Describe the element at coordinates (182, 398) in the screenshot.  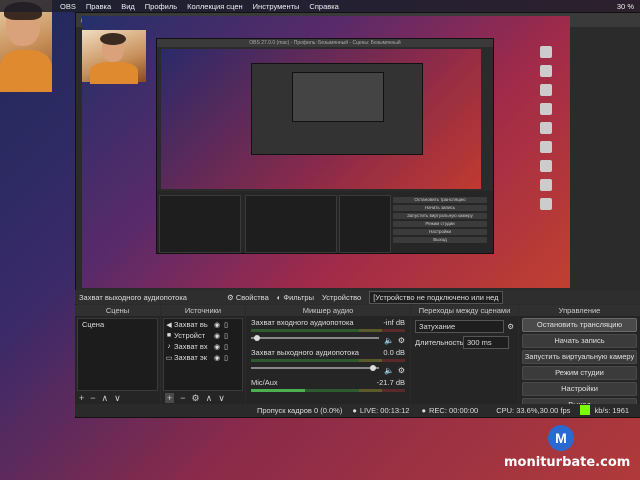
I see `remove-source-button: −` at that location.